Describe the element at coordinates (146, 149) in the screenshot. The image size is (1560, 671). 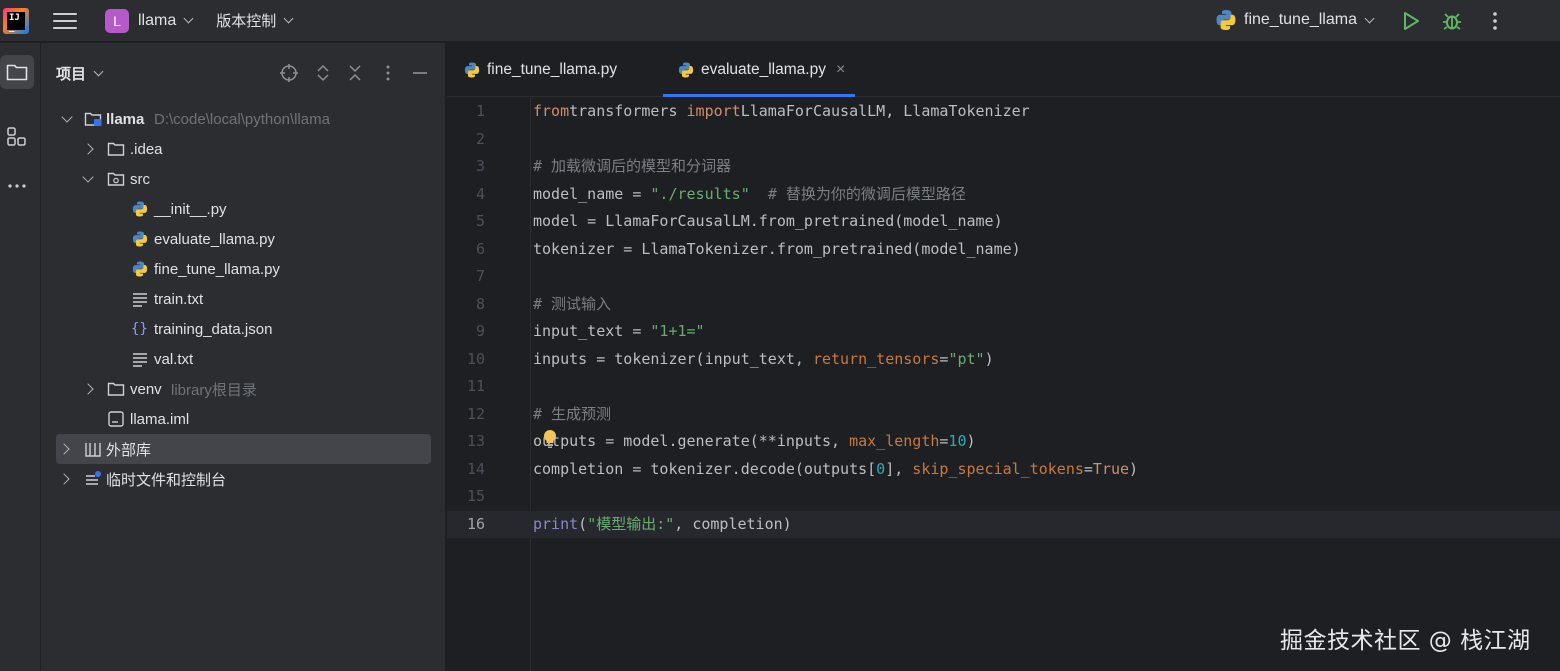
I see `tree-label: .idea` at that location.